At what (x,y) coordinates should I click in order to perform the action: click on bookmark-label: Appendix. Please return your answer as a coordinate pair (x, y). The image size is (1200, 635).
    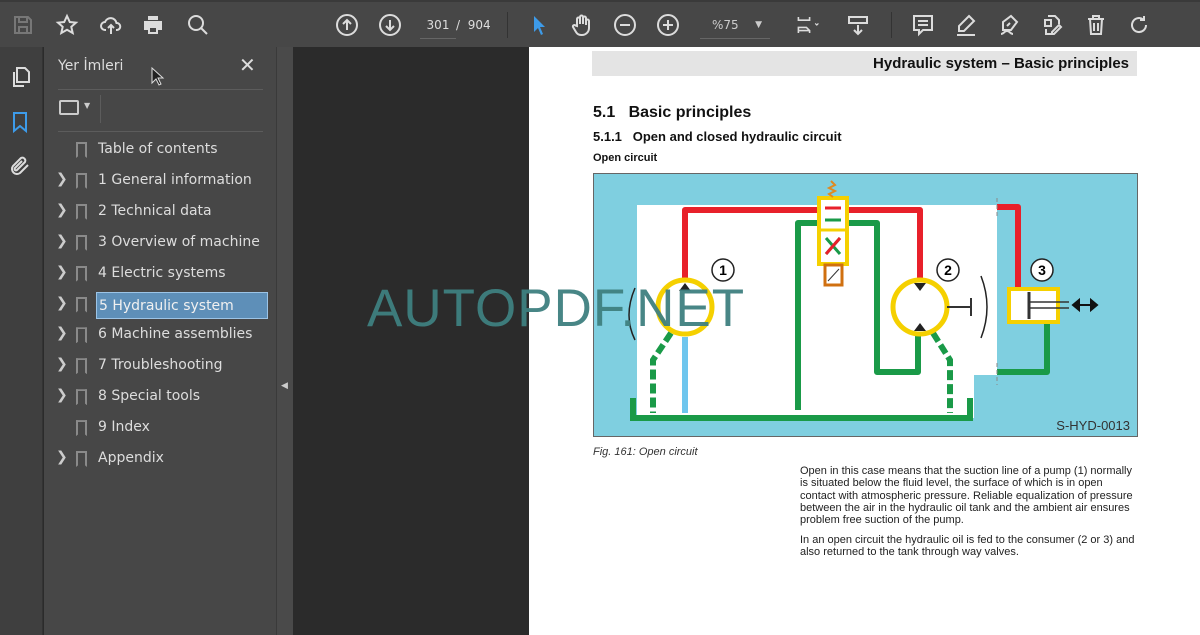
    Looking at the image, I should click on (131, 458).